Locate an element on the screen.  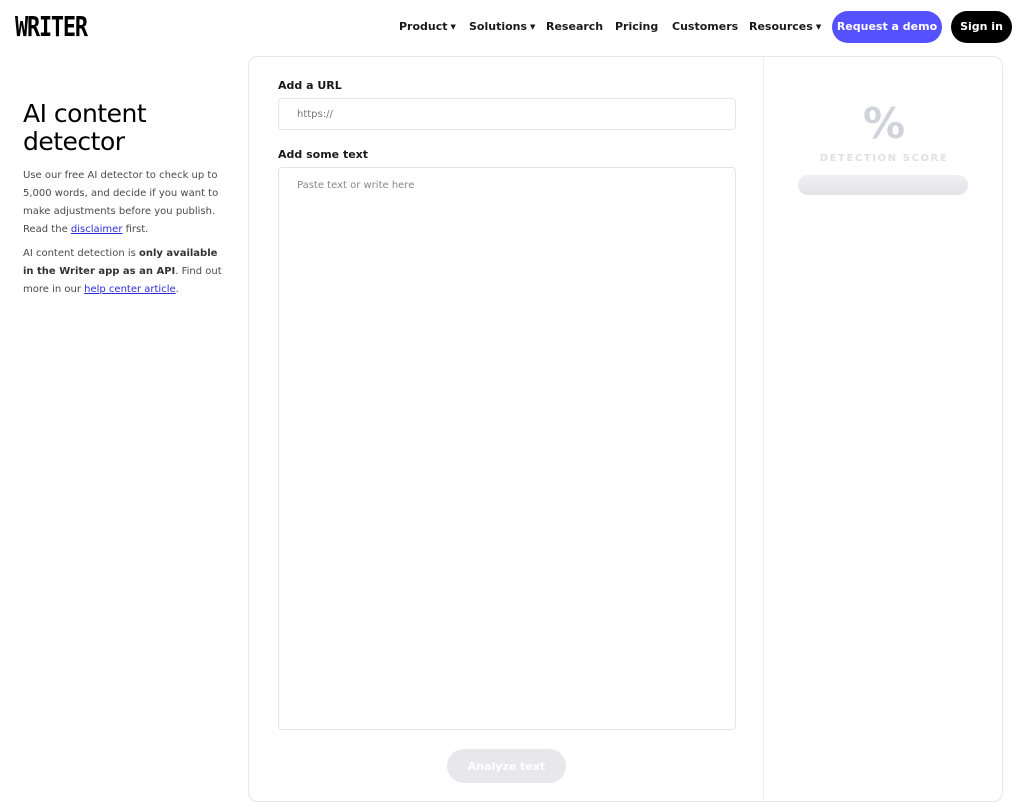
nav-research-label: Research is located at coordinates (575, 26).